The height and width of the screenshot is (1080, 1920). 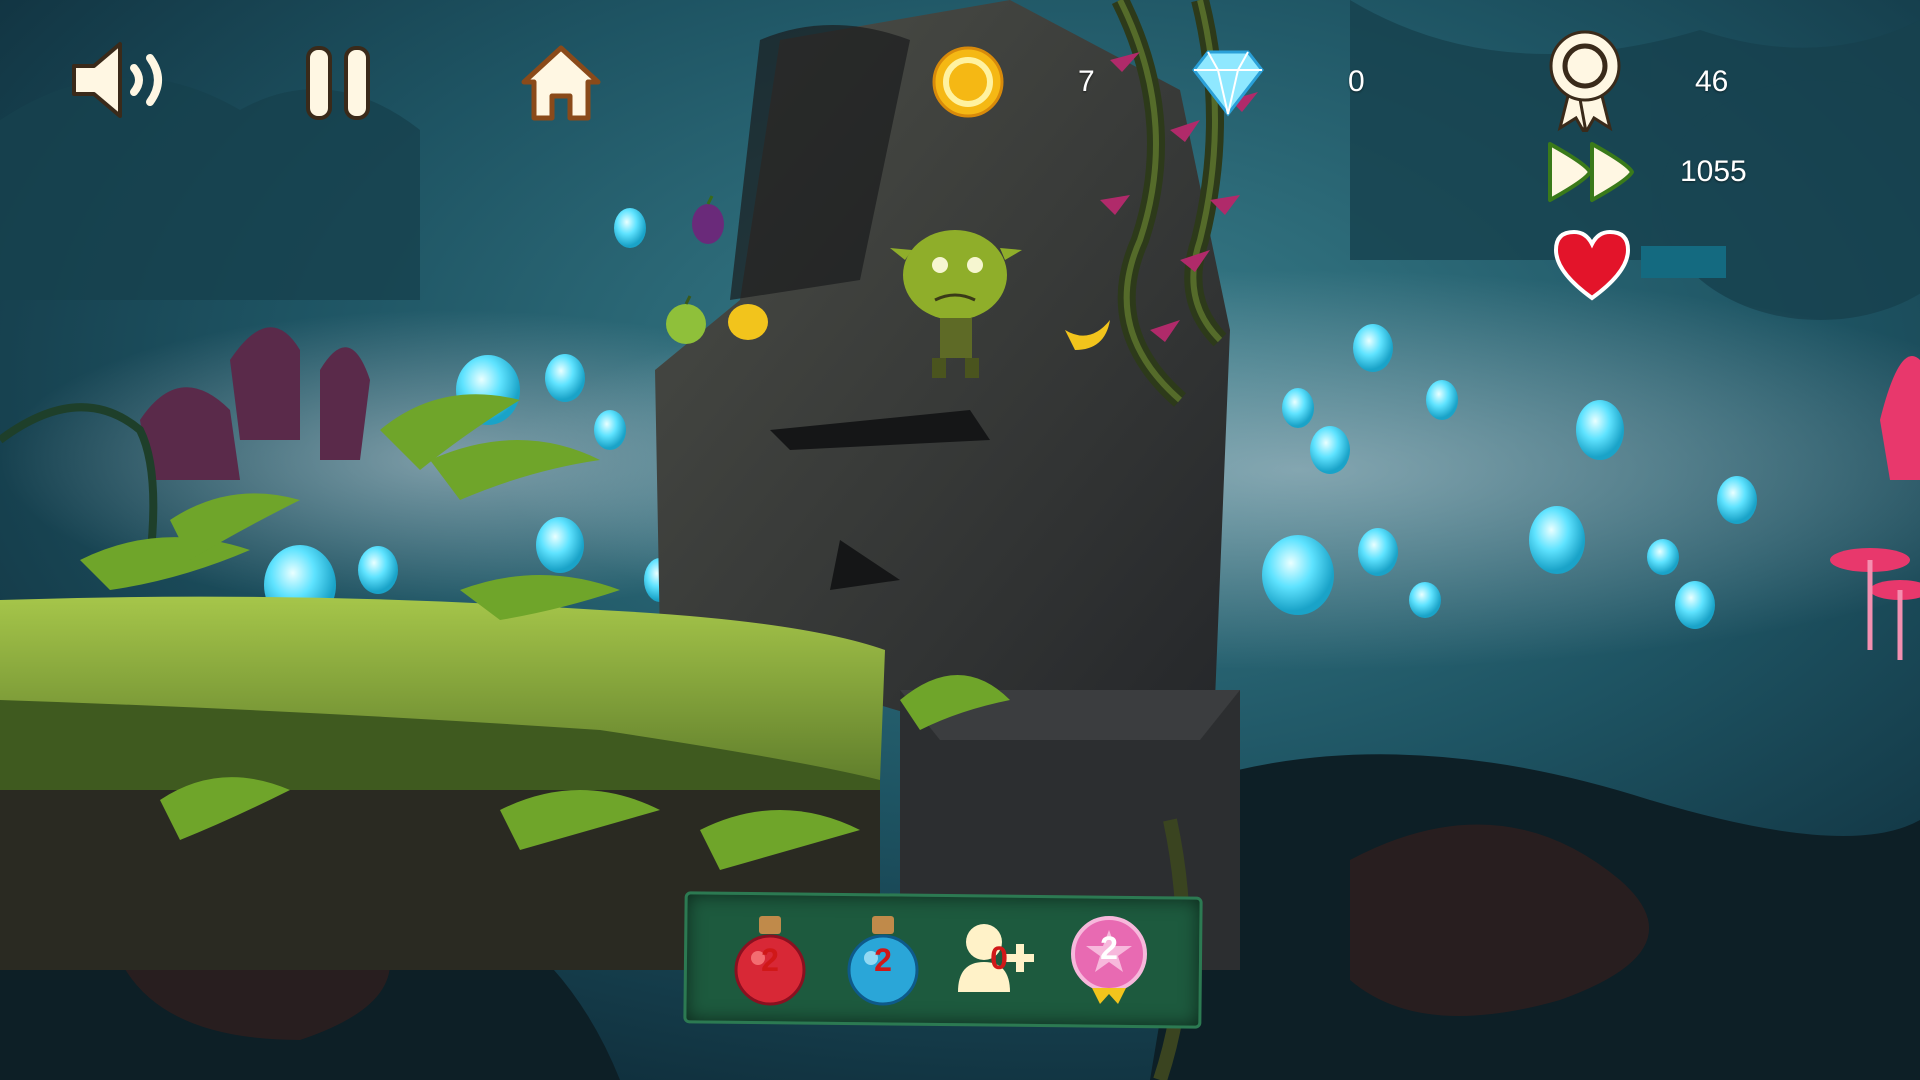 What do you see at coordinates (1712, 81) in the screenshot?
I see `level-value: 46` at bounding box center [1712, 81].